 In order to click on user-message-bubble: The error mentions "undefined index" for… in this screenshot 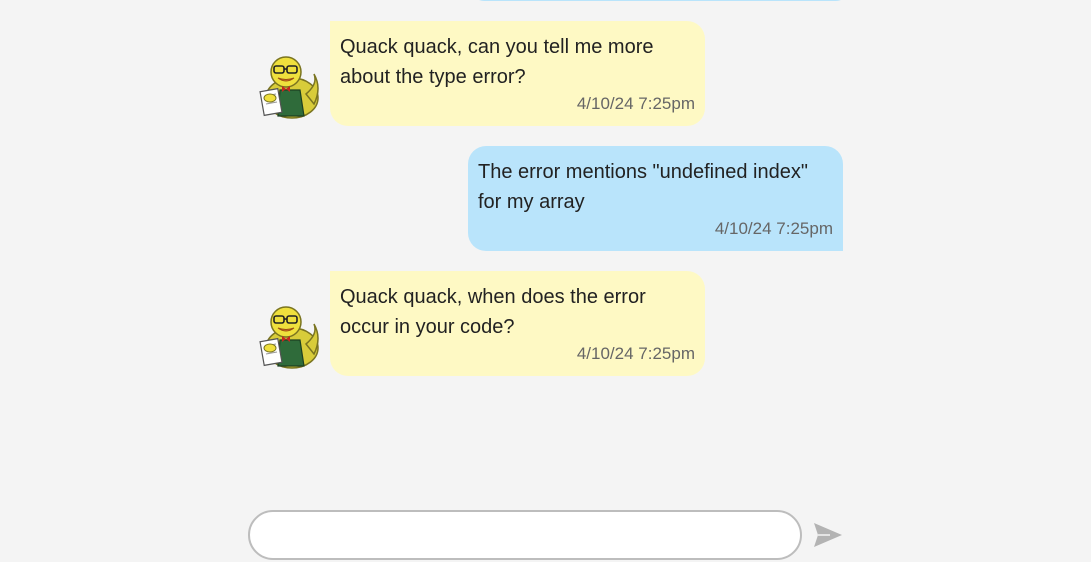, I will do `click(655, 198)`.